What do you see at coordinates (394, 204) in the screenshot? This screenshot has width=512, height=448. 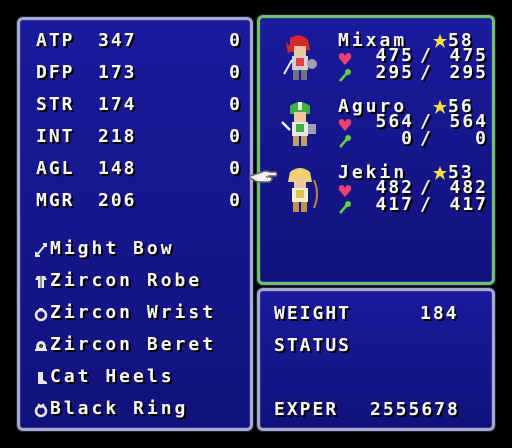 I see `mp-current: 417` at bounding box center [394, 204].